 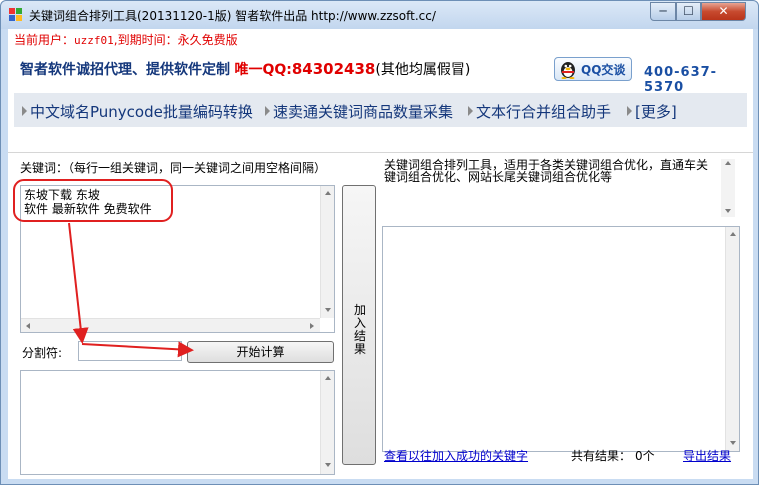 What do you see at coordinates (130, 351) in the screenshot?
I see `separator-input` at bounding box center [130, 351].